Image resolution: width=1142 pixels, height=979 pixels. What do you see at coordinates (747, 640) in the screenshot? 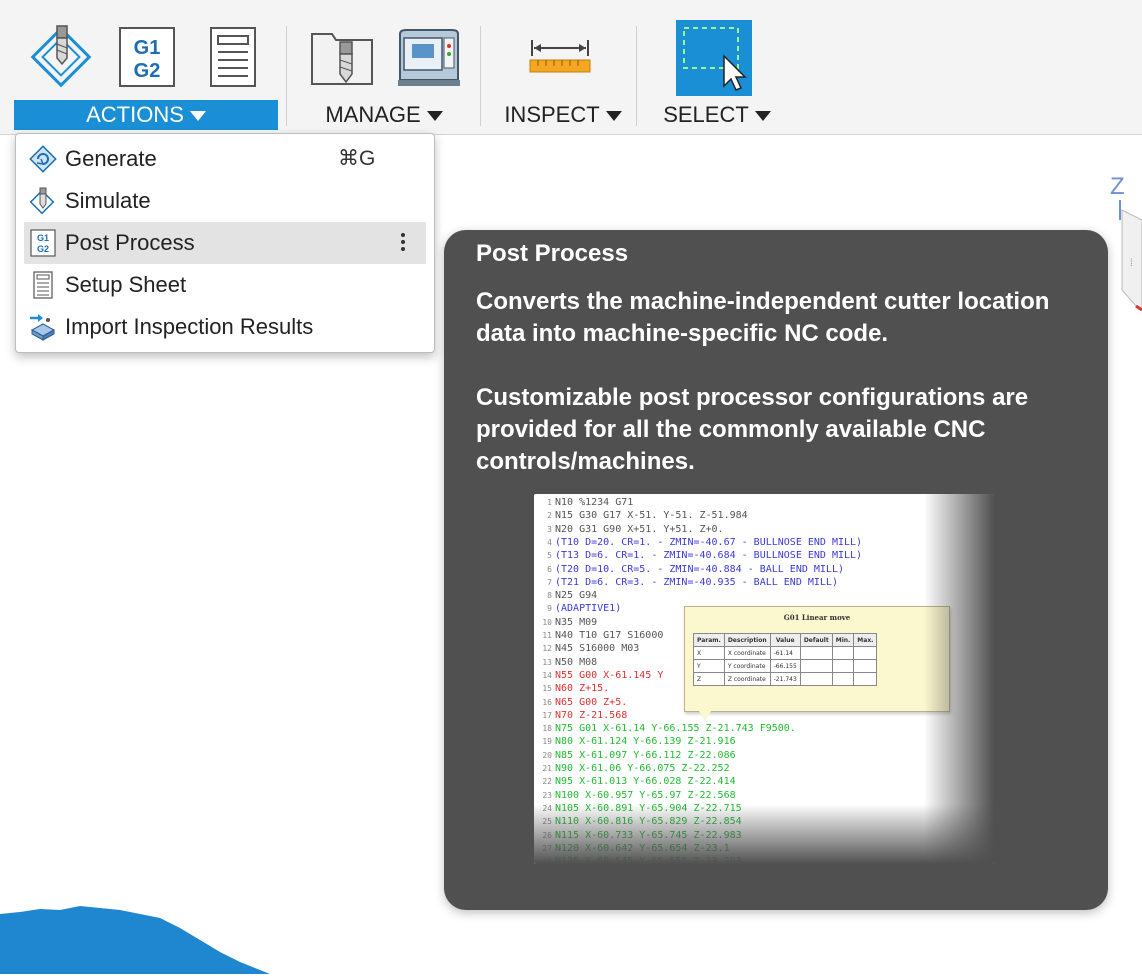
I see `table-header-cell: Description` at bounding box center [747, 640].